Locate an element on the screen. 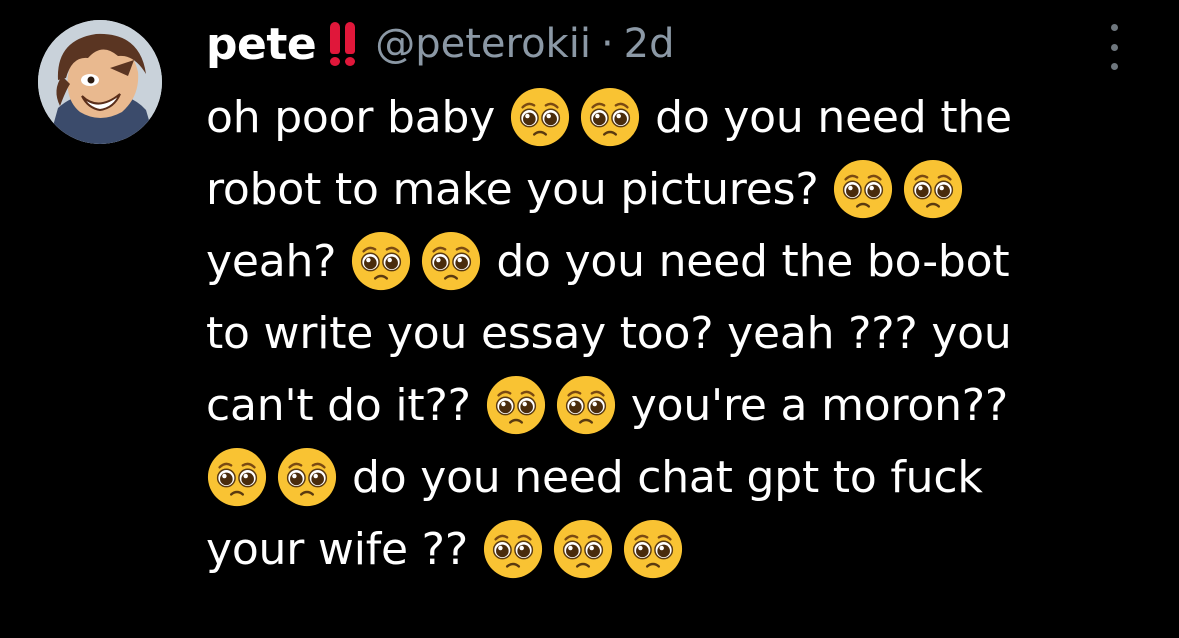 This screenshot has width=1179, height=638. tweet-text-line: your wife ?? is located at coordinates (445, 549).